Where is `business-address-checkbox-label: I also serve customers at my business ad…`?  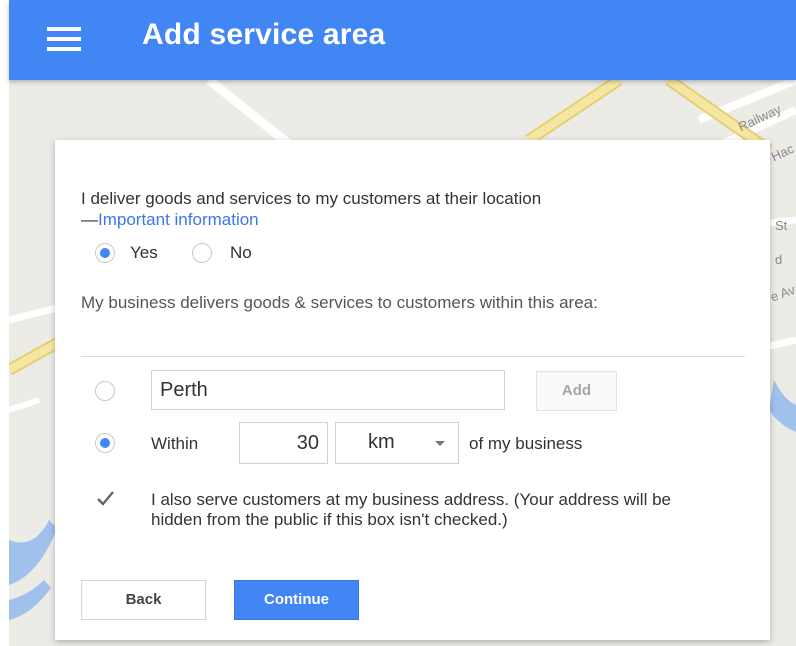 business-address-checkbox-label: I also serve customers at my business ad… is located at coordinates (411, 509).